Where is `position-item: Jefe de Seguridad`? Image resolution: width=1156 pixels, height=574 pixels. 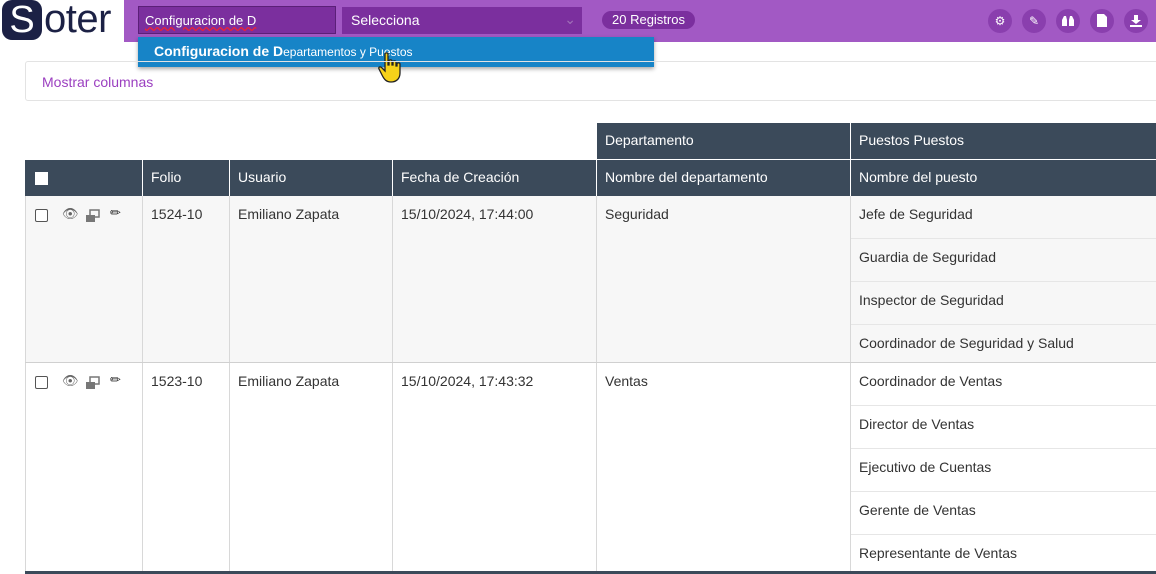
position-item: Jefe de Seguridad is located at coordinates (1003, 217).